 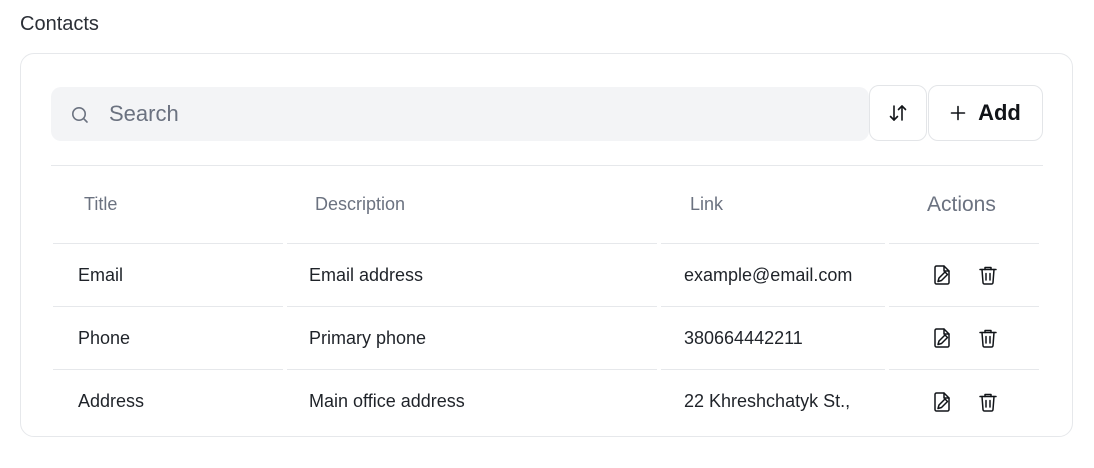 What do you see at coordinates (168, 205) in the screenshot?
I see `column-header-title: Title` at bounding box center [168, 205].